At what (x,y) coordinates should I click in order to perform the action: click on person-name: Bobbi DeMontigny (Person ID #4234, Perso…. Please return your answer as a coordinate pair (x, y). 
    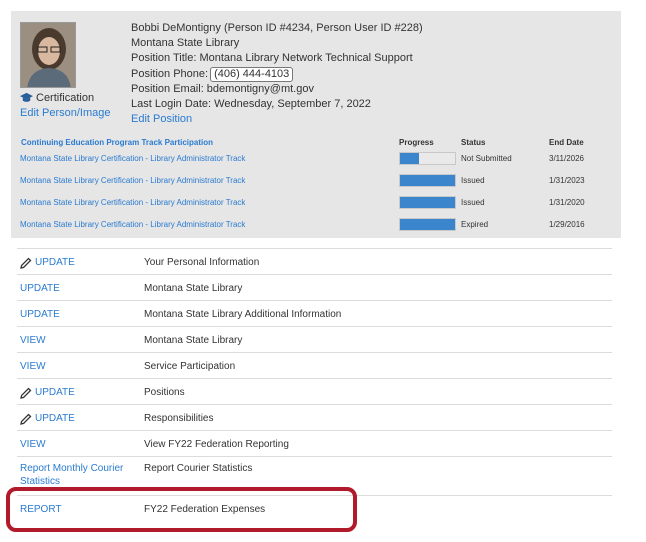
    Looking at the image, I should click on (277, 28).